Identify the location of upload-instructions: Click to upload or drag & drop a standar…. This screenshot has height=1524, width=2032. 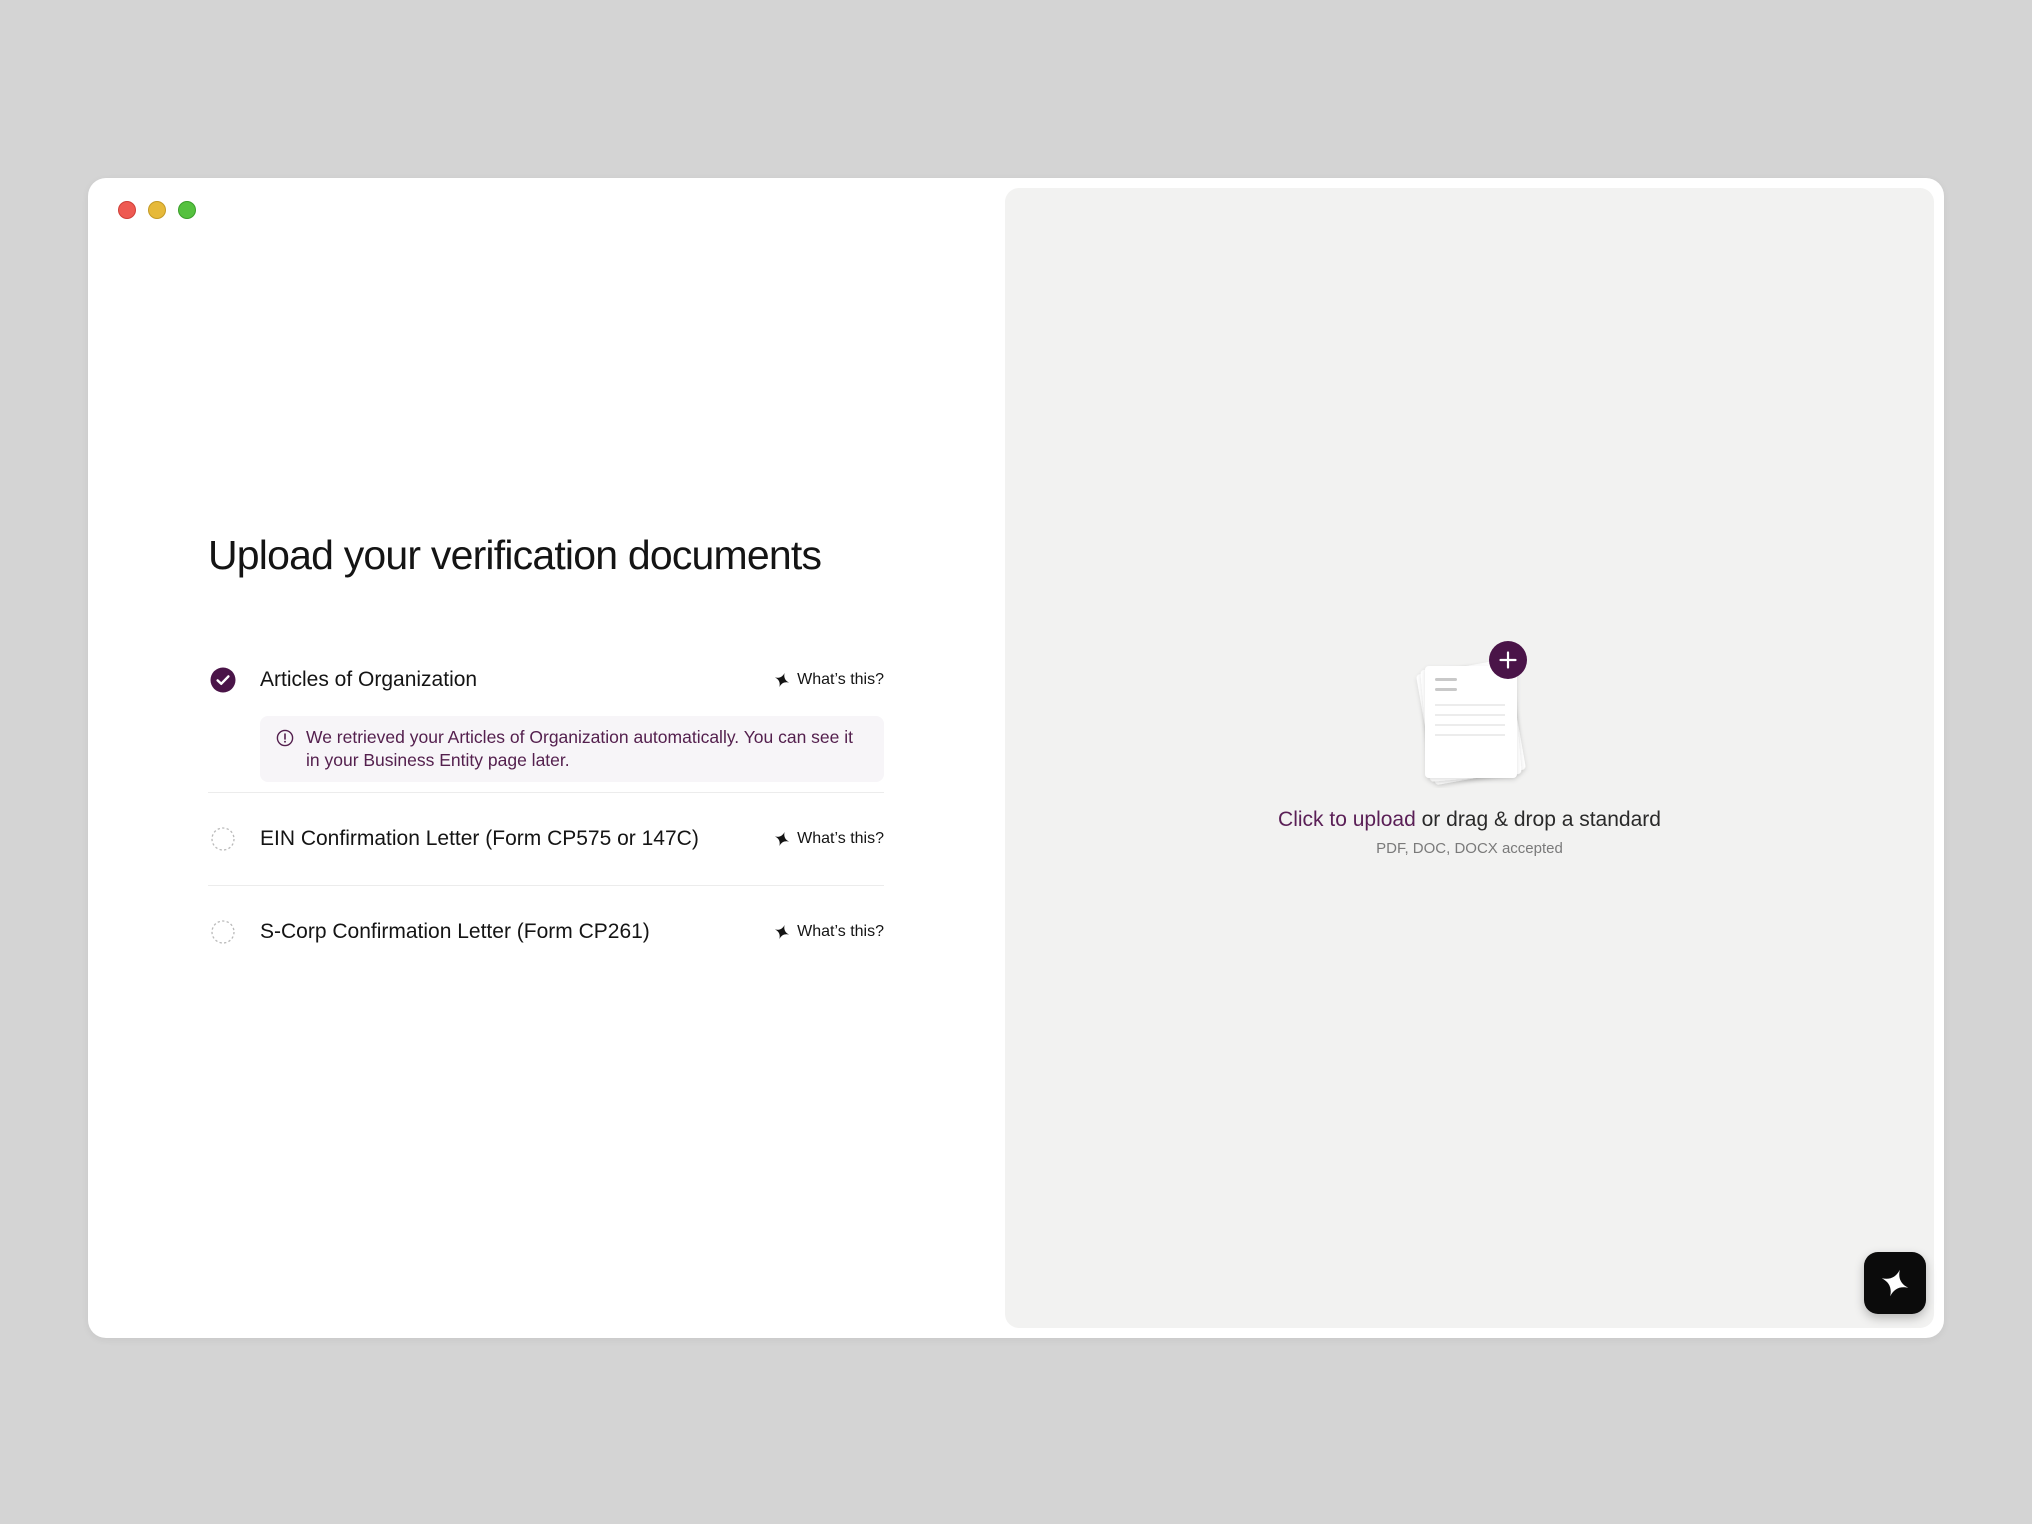
(1469, 820).